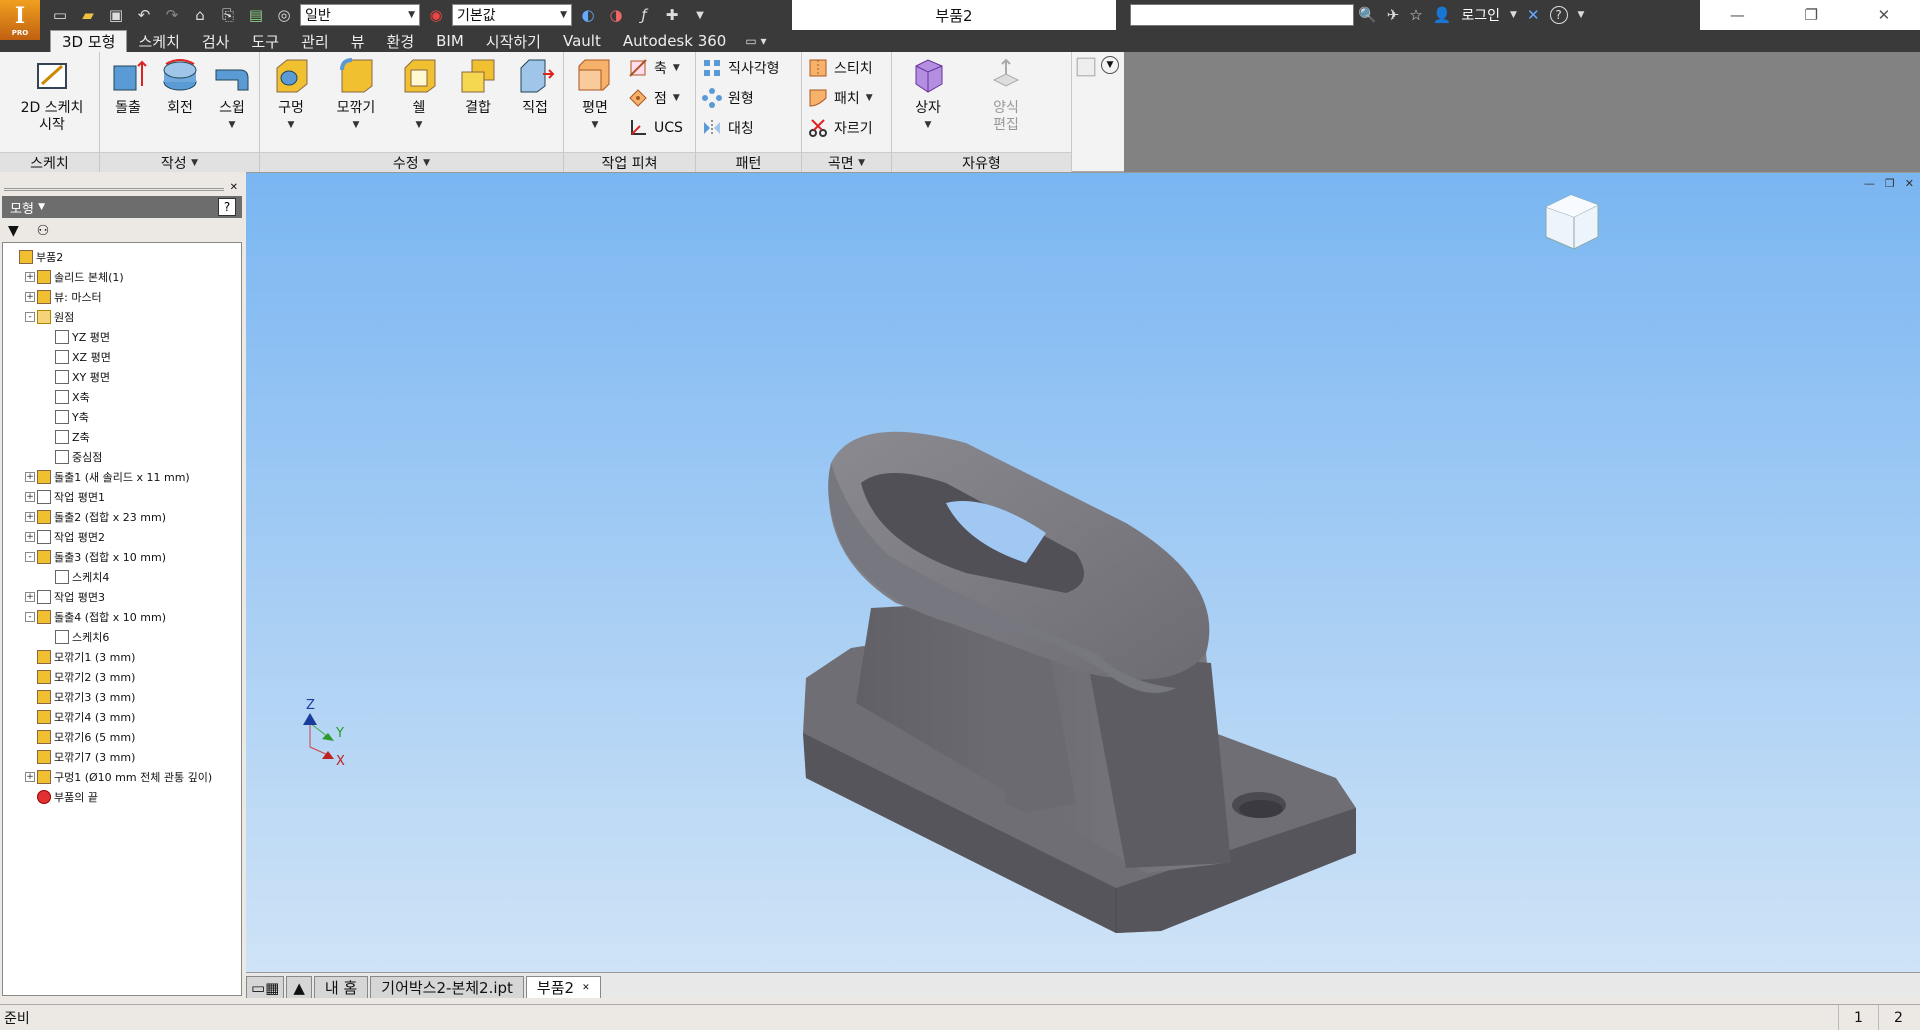 This screenshot has width=1920, height=1030. I want to click on sweep-button: 스윕 ▼, so click(232, 95).